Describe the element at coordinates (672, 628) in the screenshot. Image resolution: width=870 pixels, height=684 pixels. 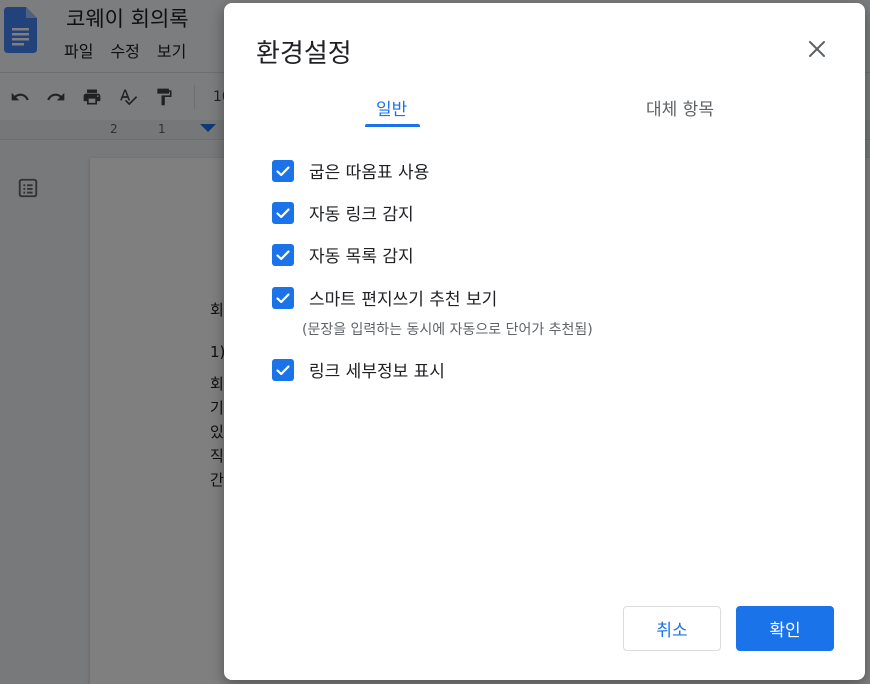
I see `cancel-button: 취소` at that location.